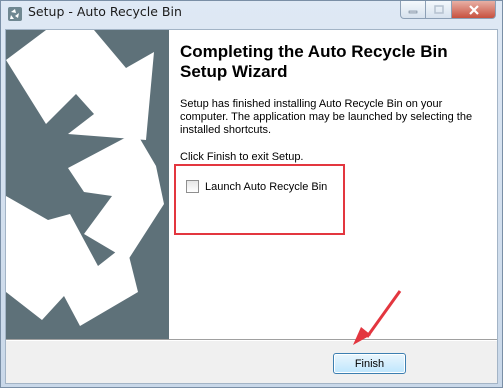 This screenshot has height=388, width=503. Describe the element at coordinates (369, 363) in the screenshot. I see `finish-button: Finish` at that location.